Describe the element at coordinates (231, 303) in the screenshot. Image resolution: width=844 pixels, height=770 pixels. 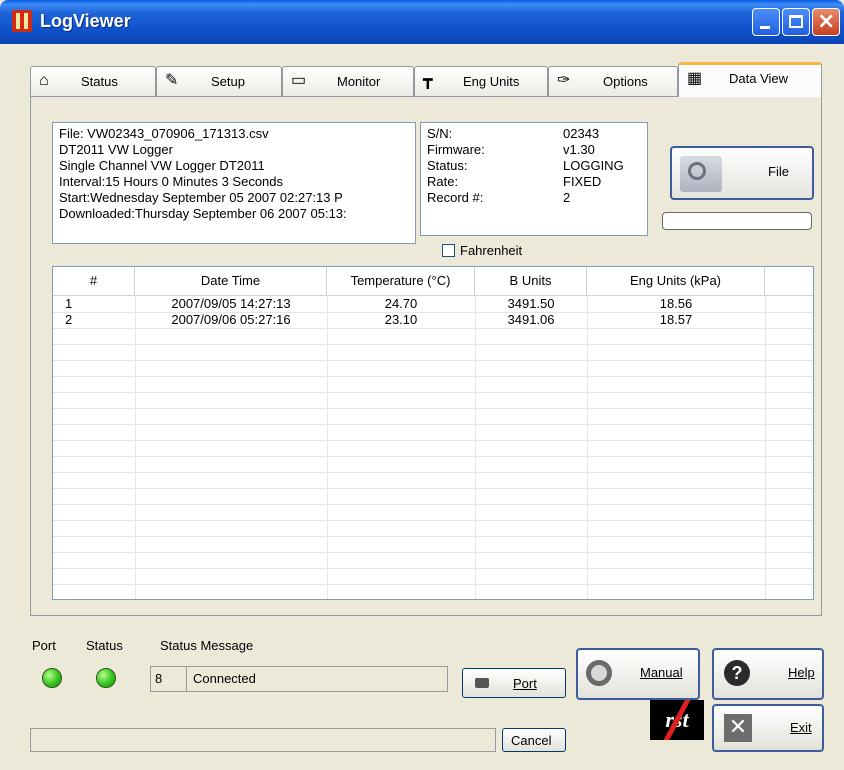
I see `cell-datetime: 2007/09/05 14:27:13` at that location.